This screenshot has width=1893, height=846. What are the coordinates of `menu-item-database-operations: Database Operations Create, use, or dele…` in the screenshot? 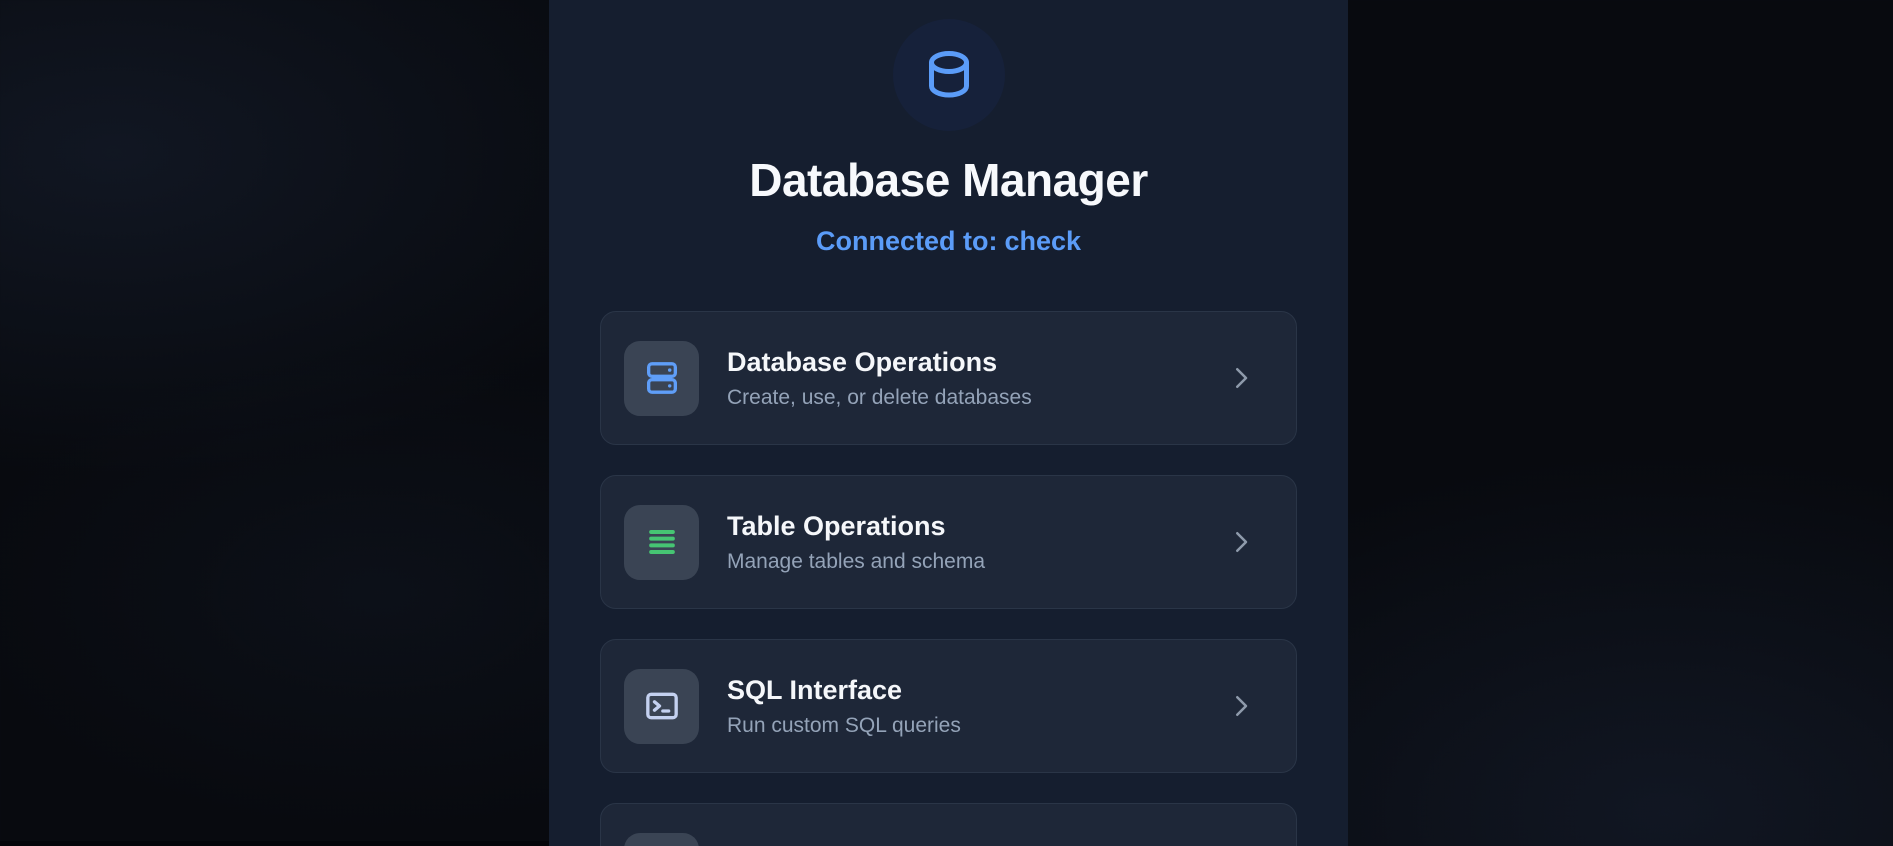 It's located at (948, 378).